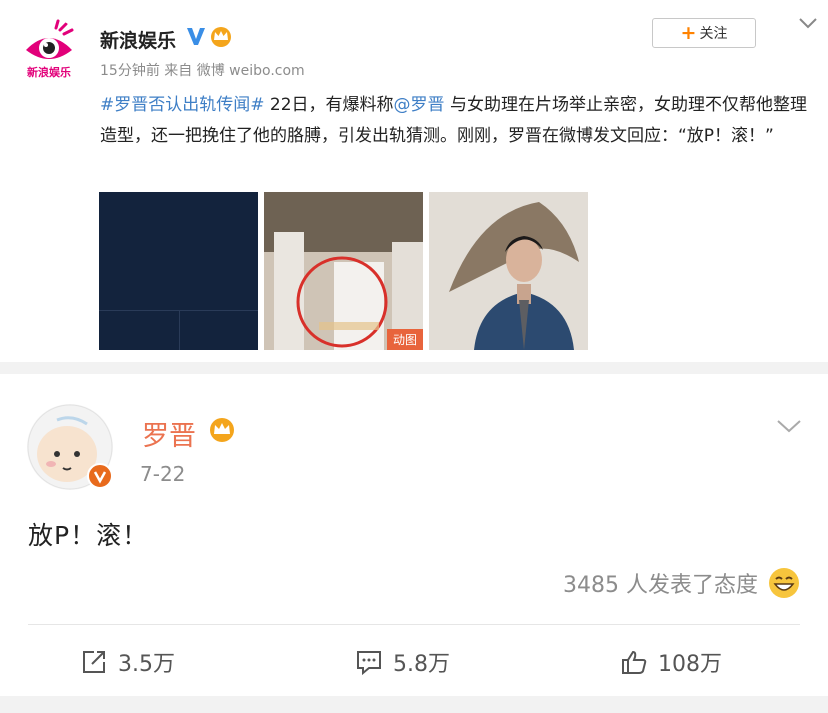 This screenshot has width=828, height=713. I want to click on post-text-a: 22日，有爆料称, so click(329, 105).